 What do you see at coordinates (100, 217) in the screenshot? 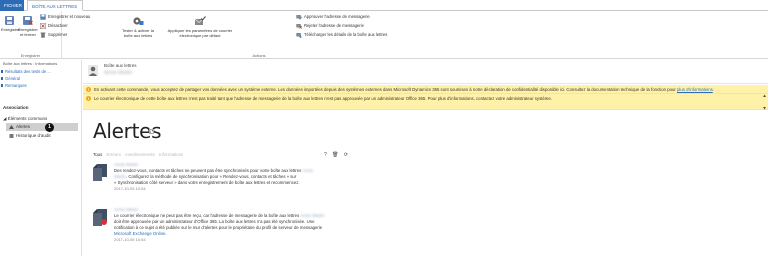
I see `mailbox-error-icon` at bounding box center [100, 217].